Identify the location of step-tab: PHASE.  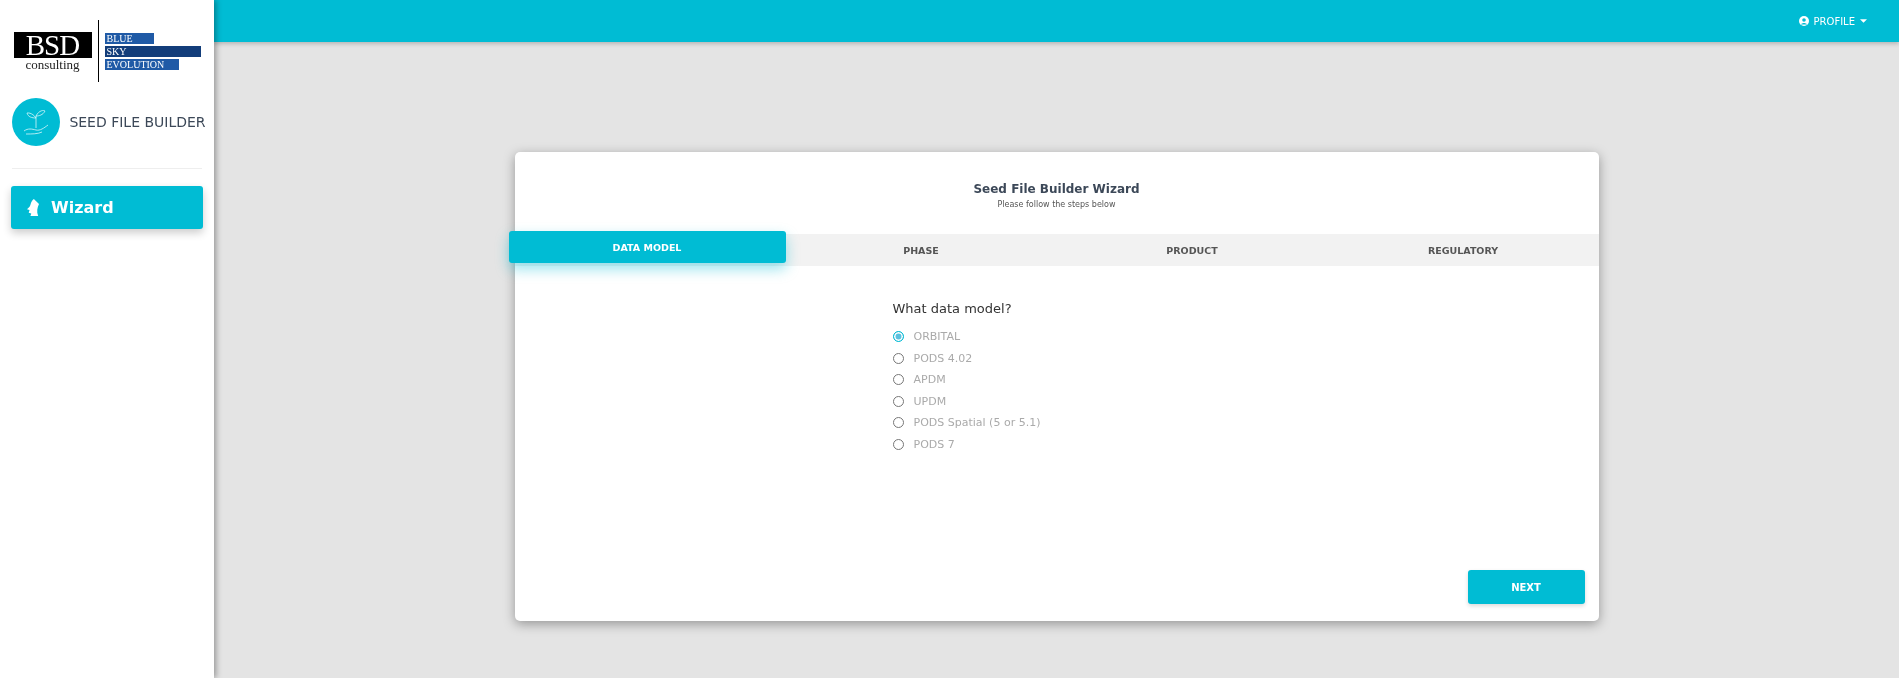
(921, 250).